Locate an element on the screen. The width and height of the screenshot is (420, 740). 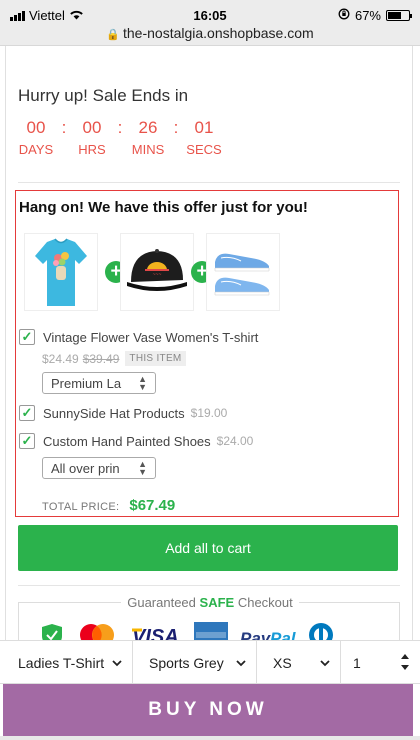
safe-suffix: Checkout is located at coordinates (265, 602).